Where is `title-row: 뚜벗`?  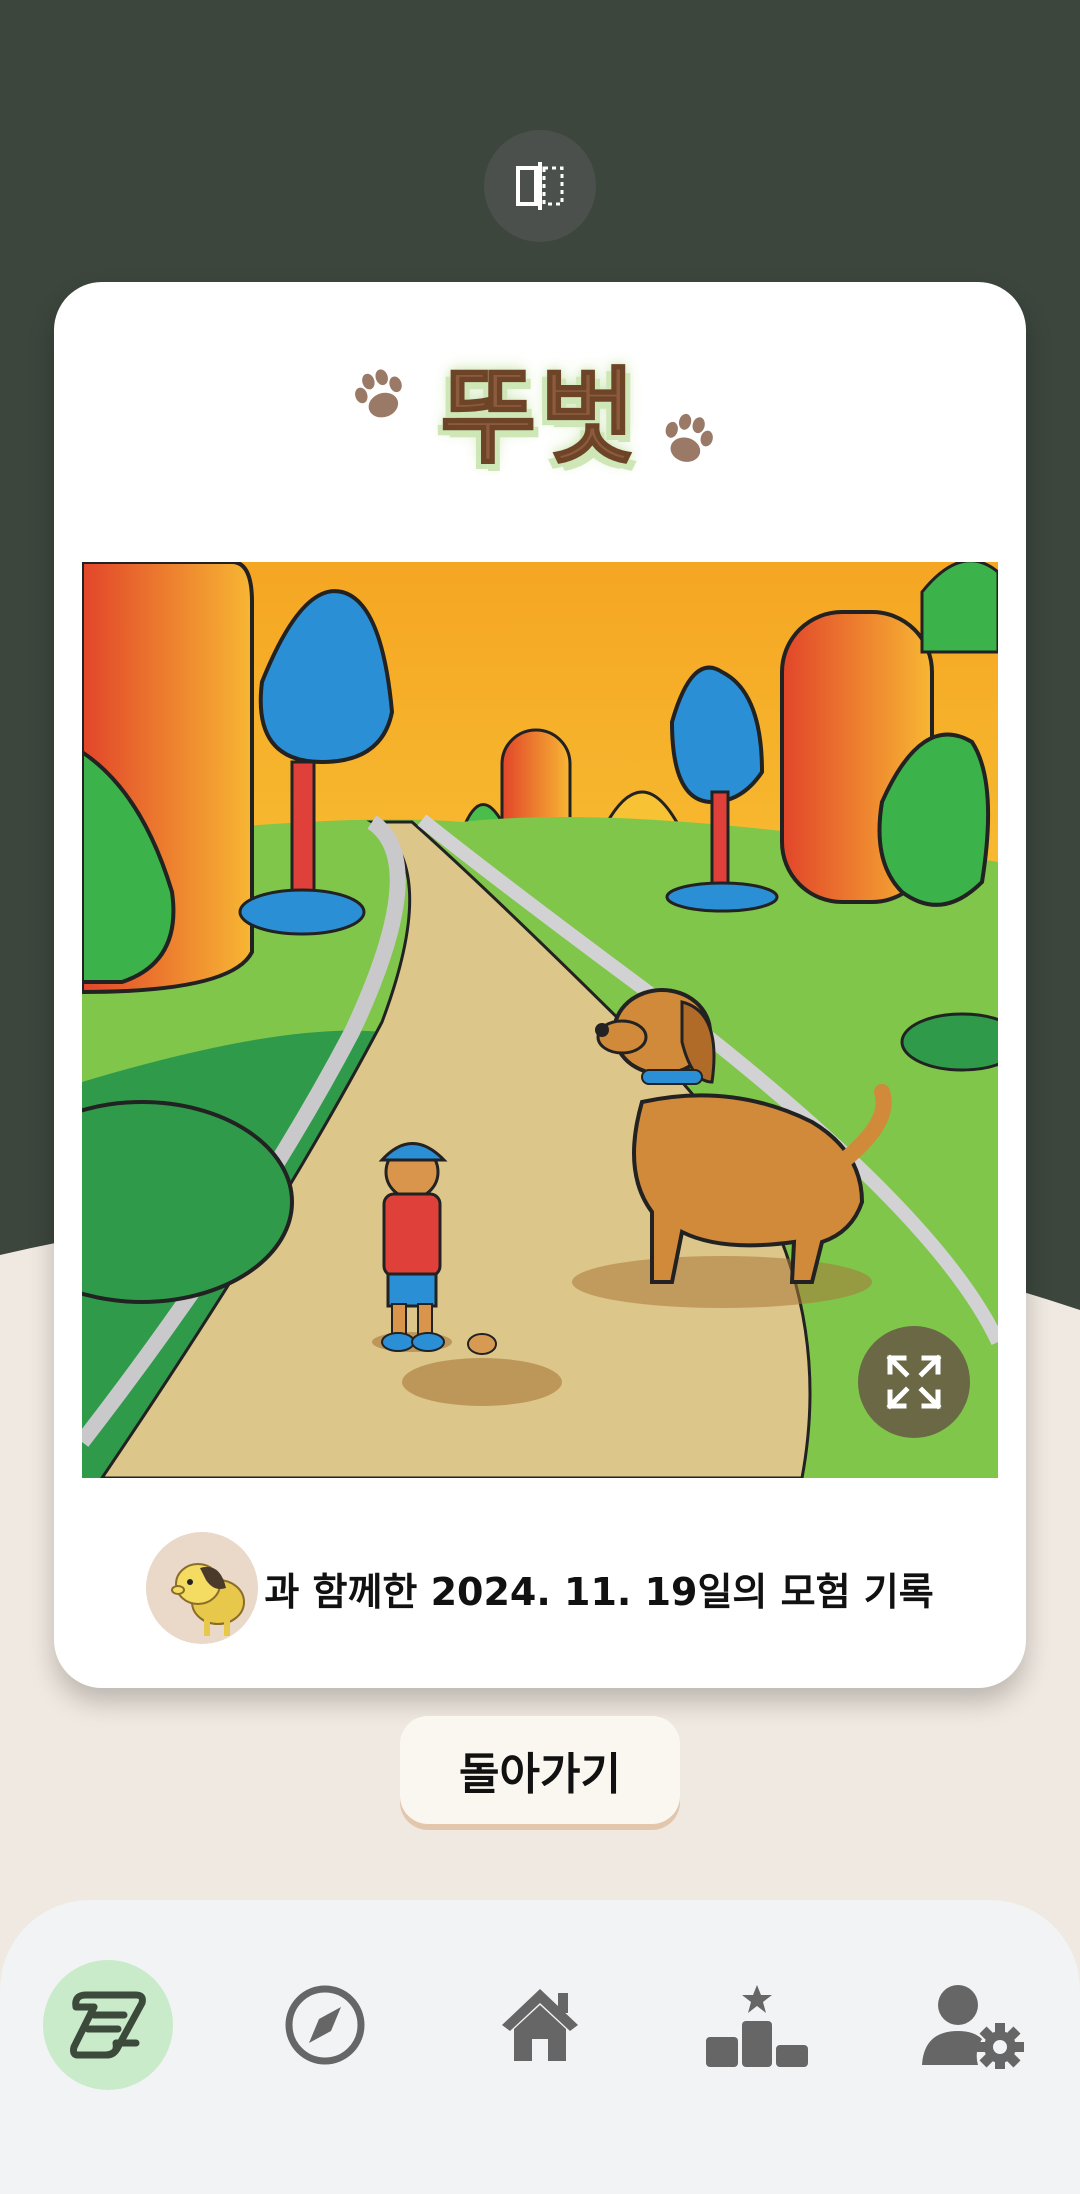 title-row: 뚜벗 is located at coordinates (540, 407).